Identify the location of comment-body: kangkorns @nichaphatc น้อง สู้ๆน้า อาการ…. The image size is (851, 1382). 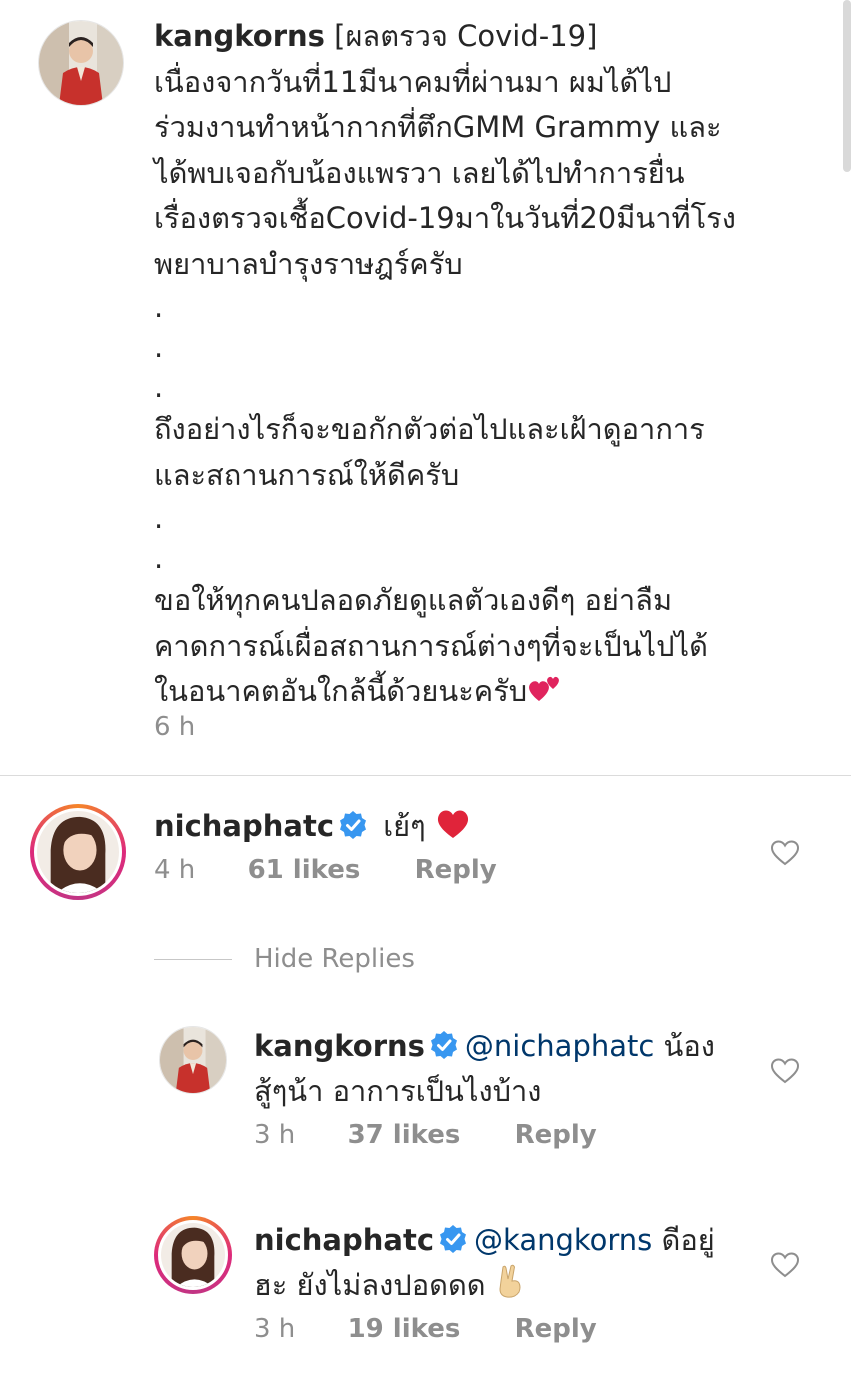
(484, 1069).